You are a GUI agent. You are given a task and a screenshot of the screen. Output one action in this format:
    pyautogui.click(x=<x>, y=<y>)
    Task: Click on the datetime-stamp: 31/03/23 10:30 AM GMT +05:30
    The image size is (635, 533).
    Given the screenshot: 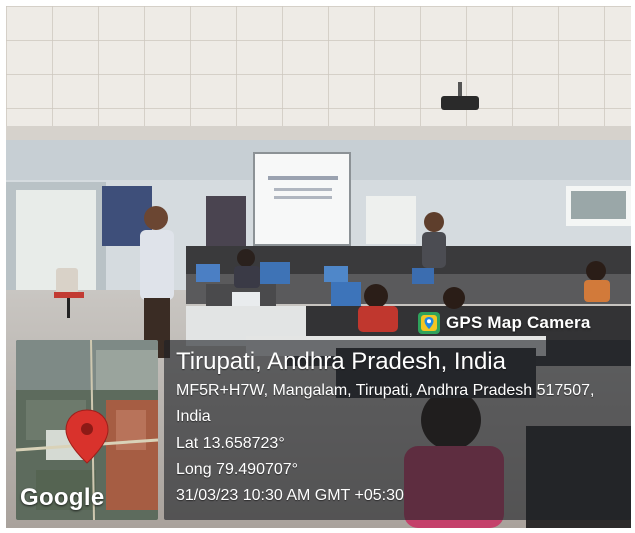 What is the action you would take?
    pyautogui.click(x=290, y=495)
    